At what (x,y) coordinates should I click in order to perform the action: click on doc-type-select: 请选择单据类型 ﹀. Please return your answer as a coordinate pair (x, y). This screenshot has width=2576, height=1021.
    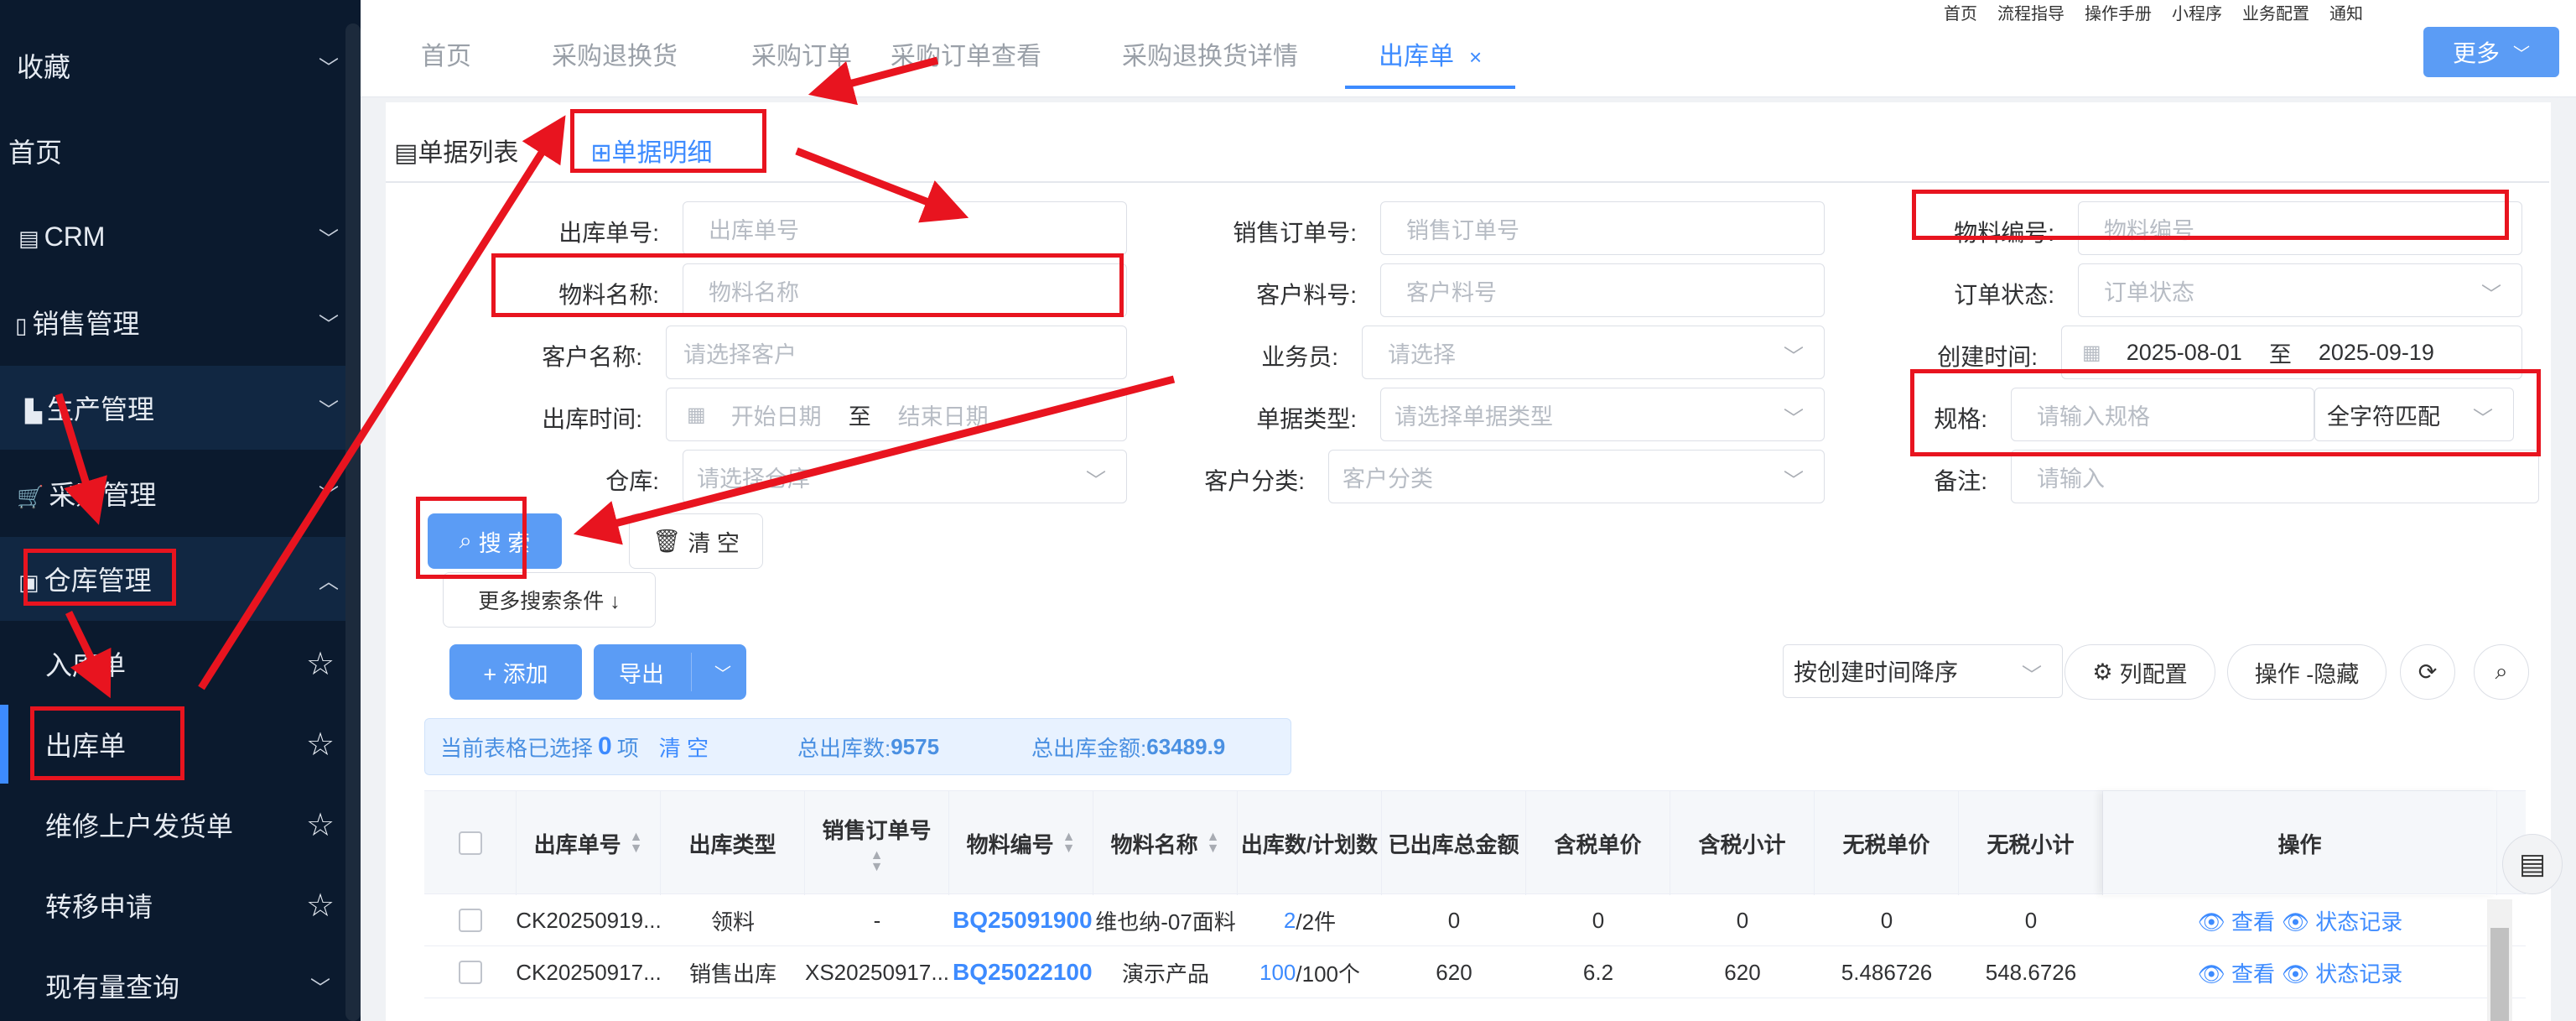
    Looking at the image, I should click on (1602, 415).